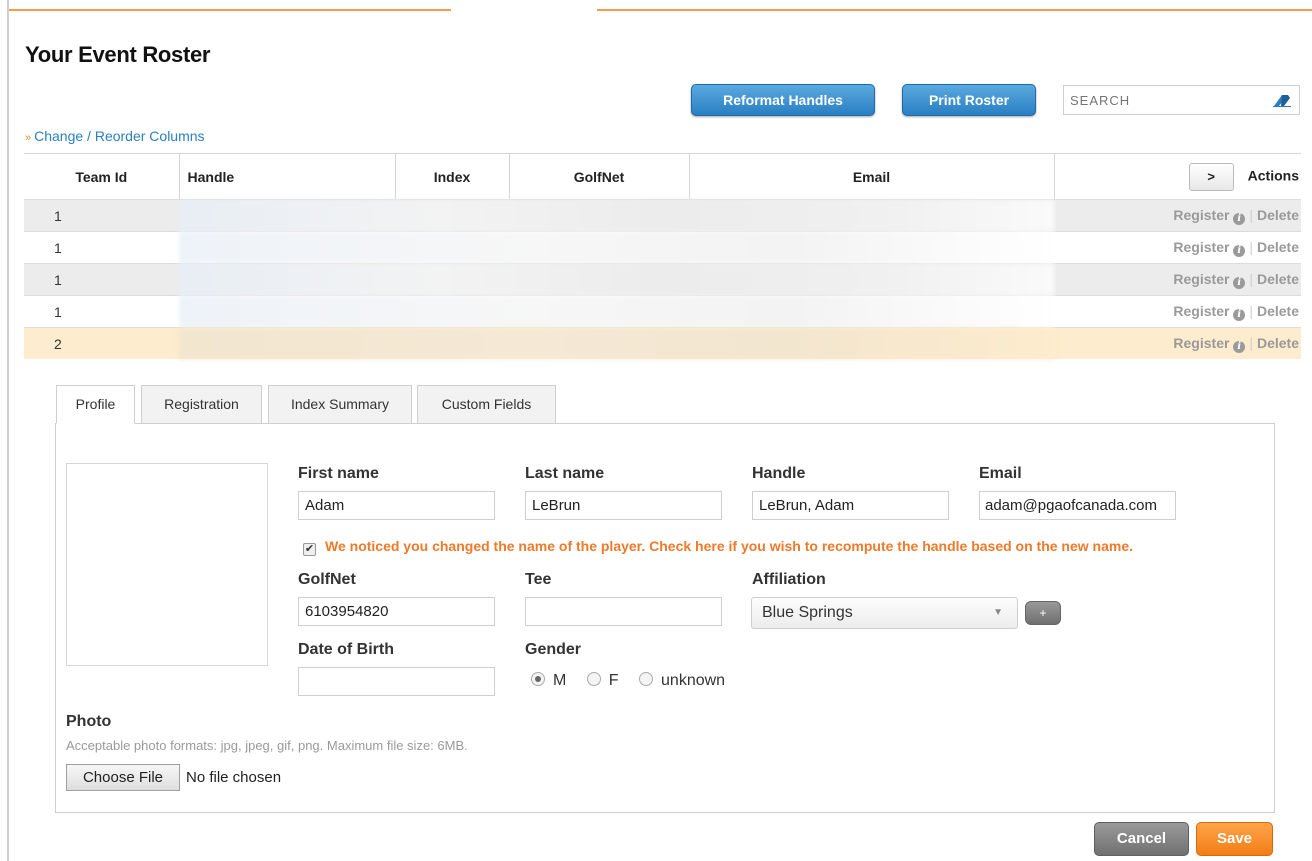 Image resolution: width=1312 pixels, height=861 pixels. Describe the element at coordinates (1177, 176) in the screenshot. I see `column-header-actions: > Actions` at that location.